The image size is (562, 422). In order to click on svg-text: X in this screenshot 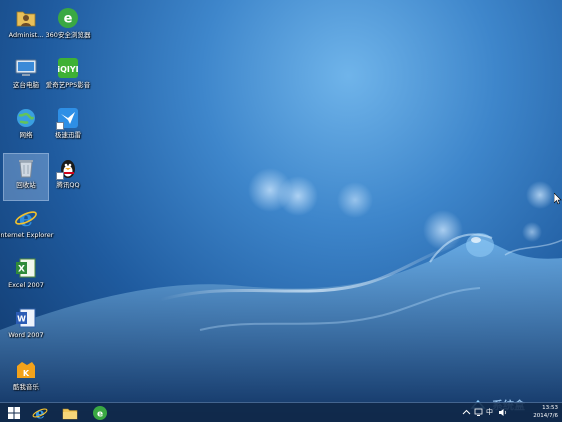, I will do `click(21, 270)`.